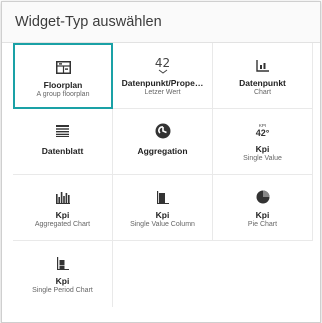 This screenshot has height=323, width=322. Describe the element at coordinates (63, 76) in the screenshot. I see `widget-floorplan: Floorplan A group floorplan` at that location.